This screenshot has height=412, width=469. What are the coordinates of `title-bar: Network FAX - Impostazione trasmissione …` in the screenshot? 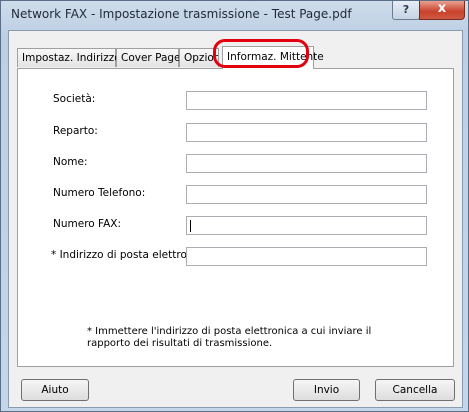 It's located at (234, 14).